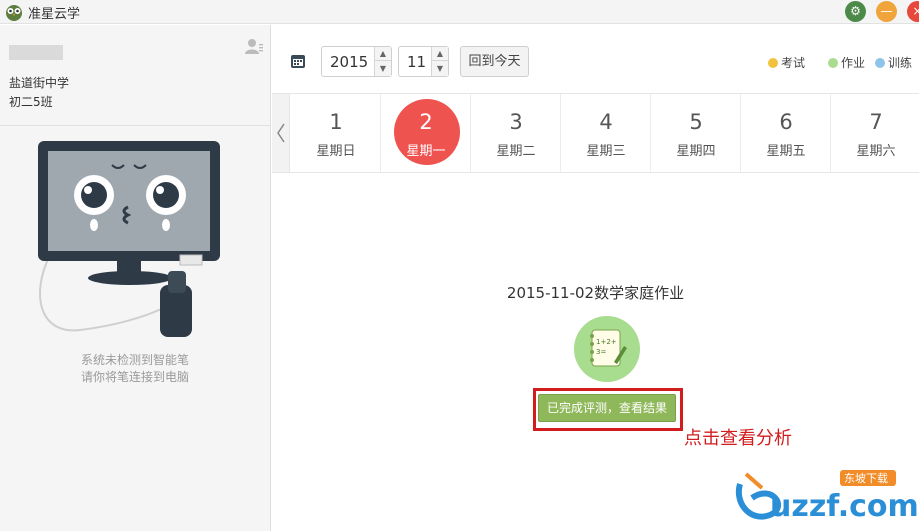 The width and height of the screenshot is (919, 531). What do you see at coordinates (54, 14) in the screenshot?
I see `app-title: 准星云学` at bounding box center [54, 14].